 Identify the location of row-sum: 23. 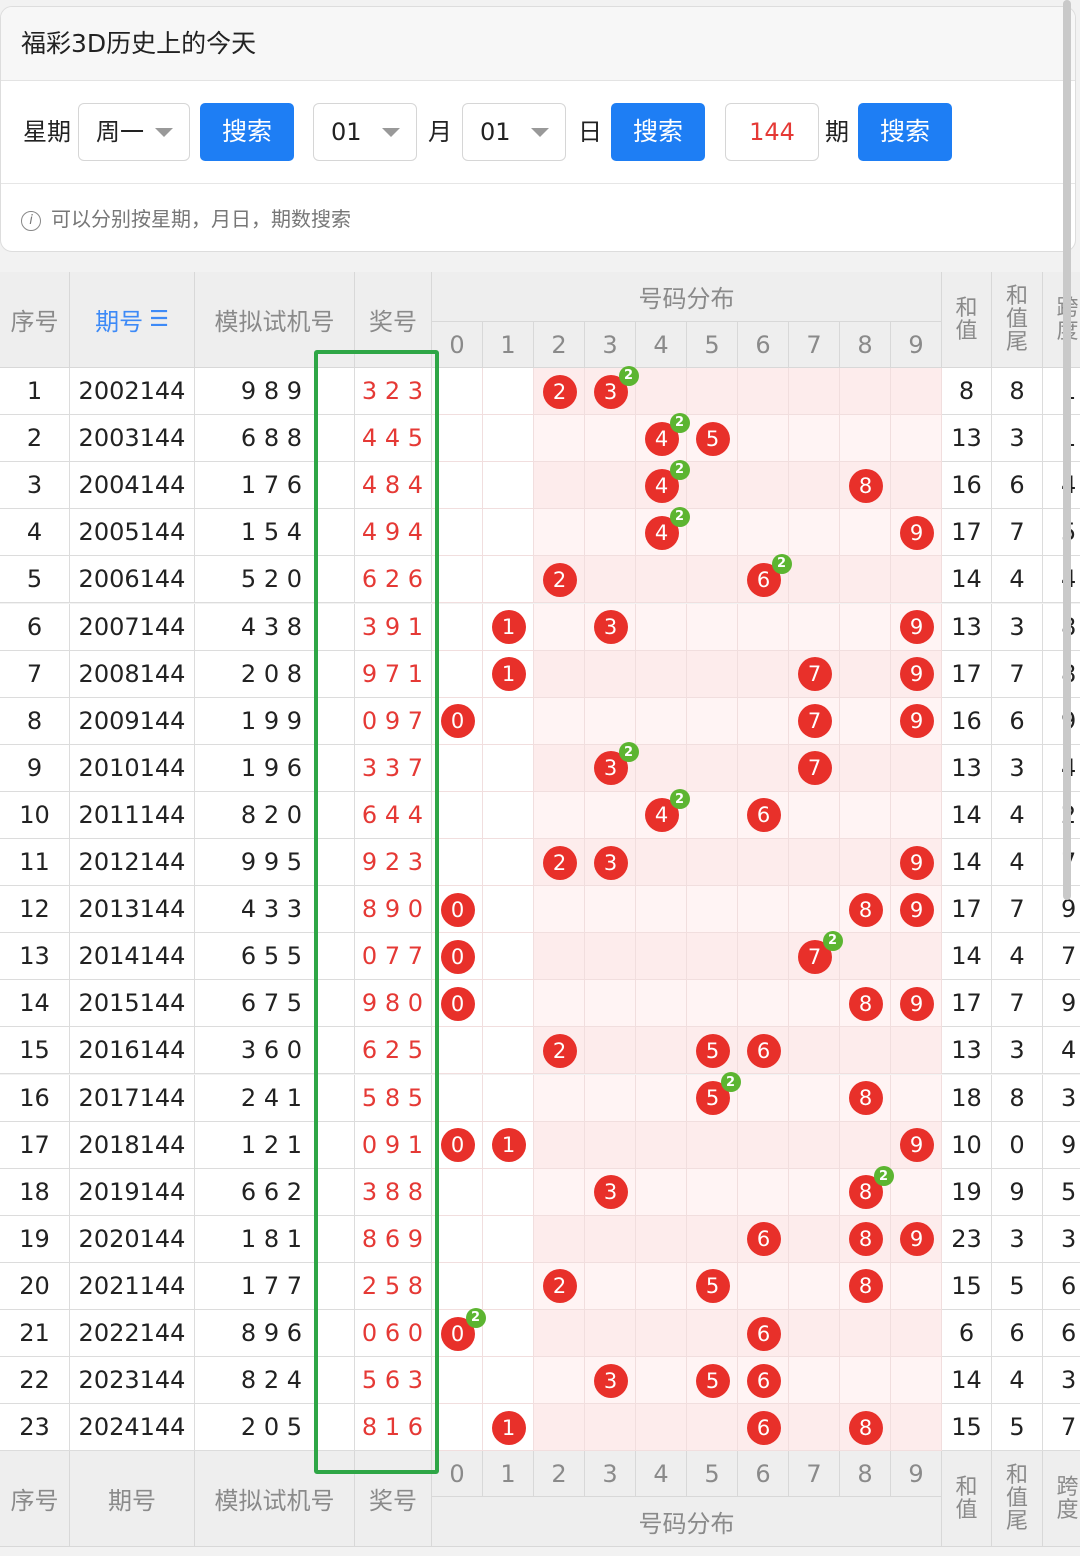
(967, 1239).